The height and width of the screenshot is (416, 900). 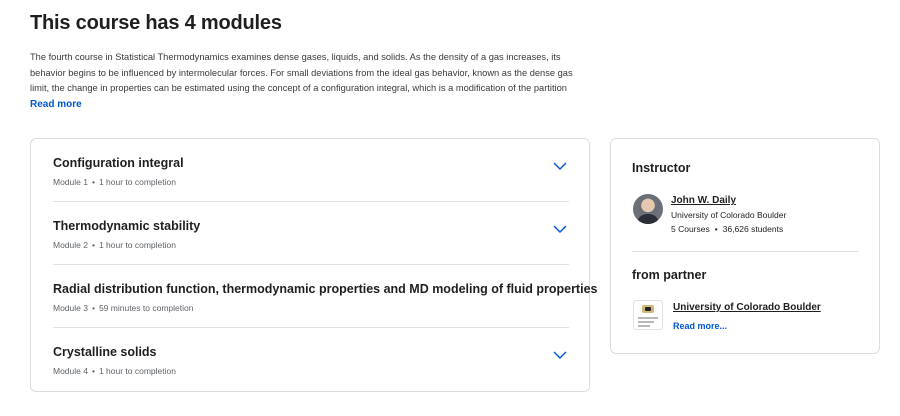 I want to click on partner-heading: from partner, so click(x=669, y=275).